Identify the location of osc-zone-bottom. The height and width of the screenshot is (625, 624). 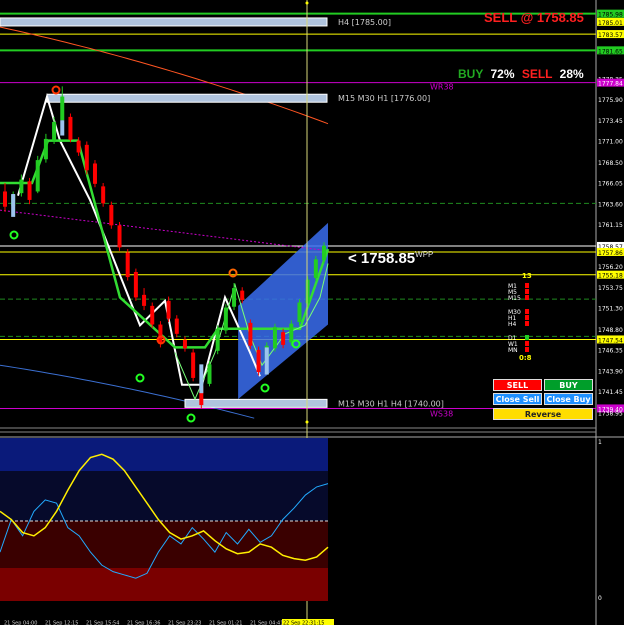
(164, 584).